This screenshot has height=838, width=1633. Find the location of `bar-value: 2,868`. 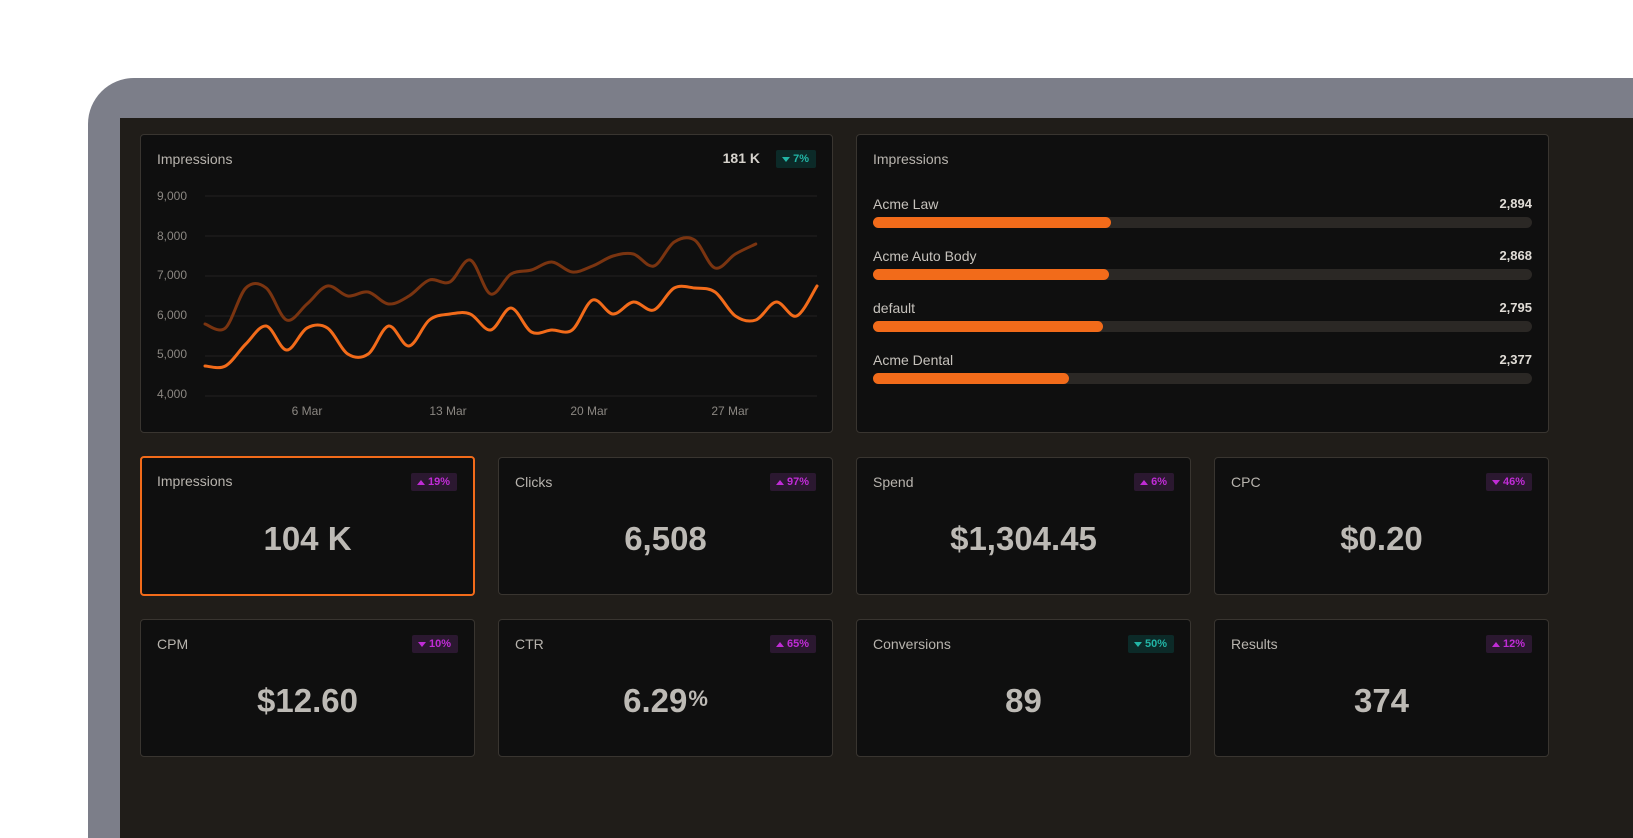

bar-value: 2,868 is located at coordinates (1515, 255).